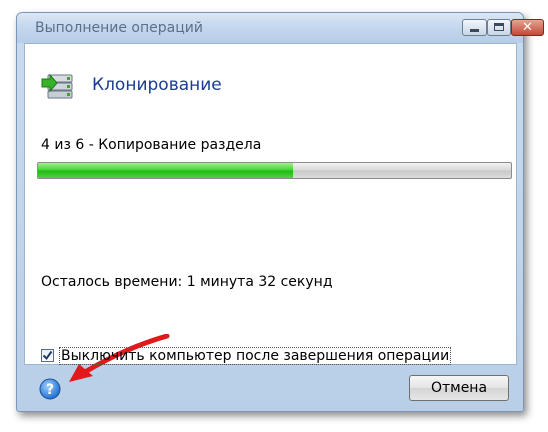  What do you see at coordinates (280, 28) in the screenshot?
I see `title-bar: Выполнение операций ✕` at bounding box center [280, 28].